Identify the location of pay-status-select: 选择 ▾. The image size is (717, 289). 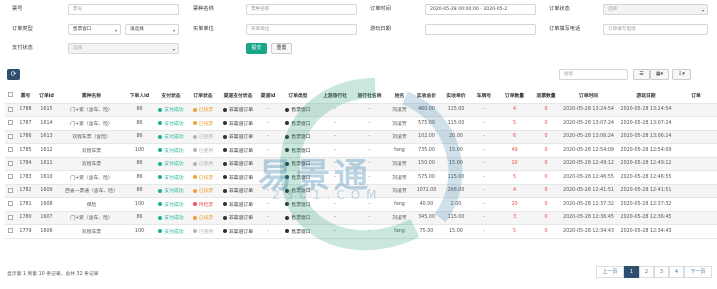
(123, 48).